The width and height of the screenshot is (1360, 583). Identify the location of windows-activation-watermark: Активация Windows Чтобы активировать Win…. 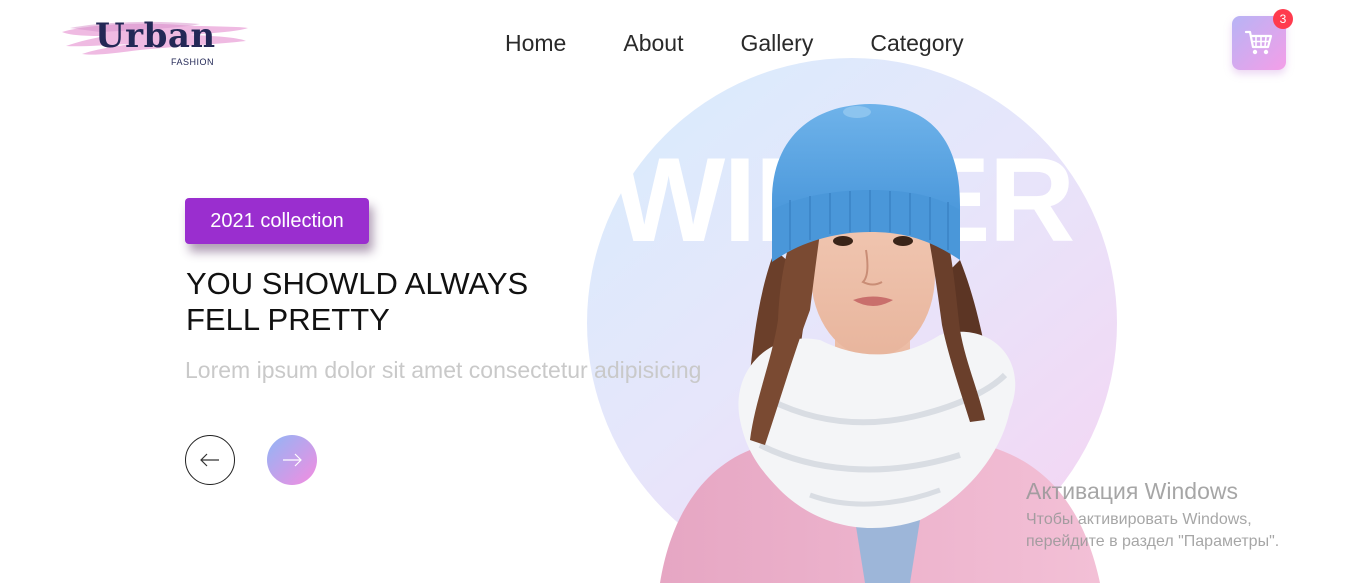
(1152, 514).